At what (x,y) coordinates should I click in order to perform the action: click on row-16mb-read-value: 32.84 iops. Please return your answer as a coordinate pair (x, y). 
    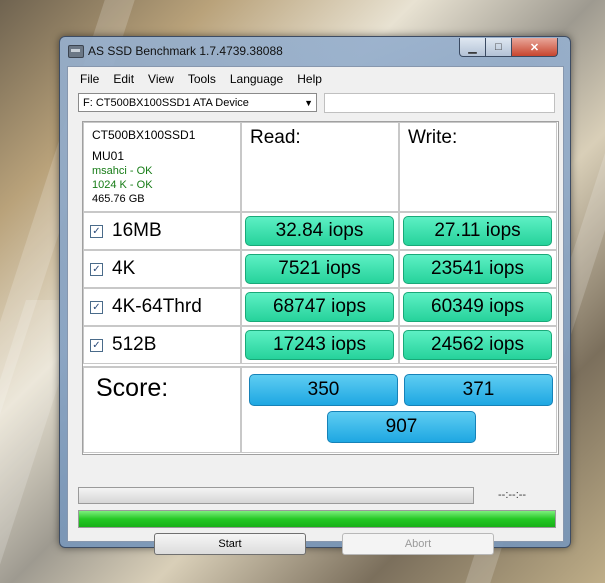
    Looking at the image, I should click on (319, 231).